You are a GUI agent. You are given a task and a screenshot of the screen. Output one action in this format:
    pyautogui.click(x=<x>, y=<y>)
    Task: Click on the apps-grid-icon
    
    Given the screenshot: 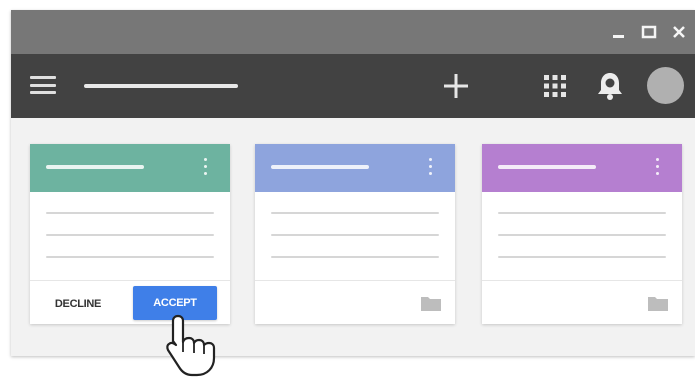 What is the action you would take?
    pyautogui.click(x=555, y=86)
    